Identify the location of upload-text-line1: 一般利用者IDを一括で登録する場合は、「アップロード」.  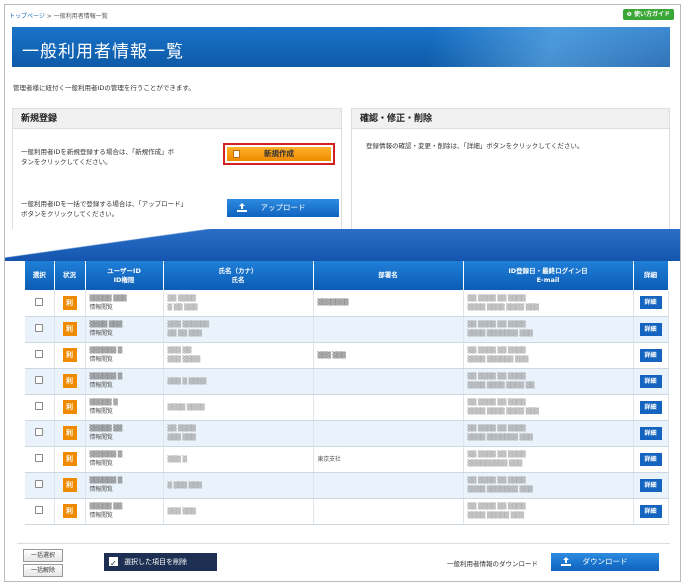
(104, 204).